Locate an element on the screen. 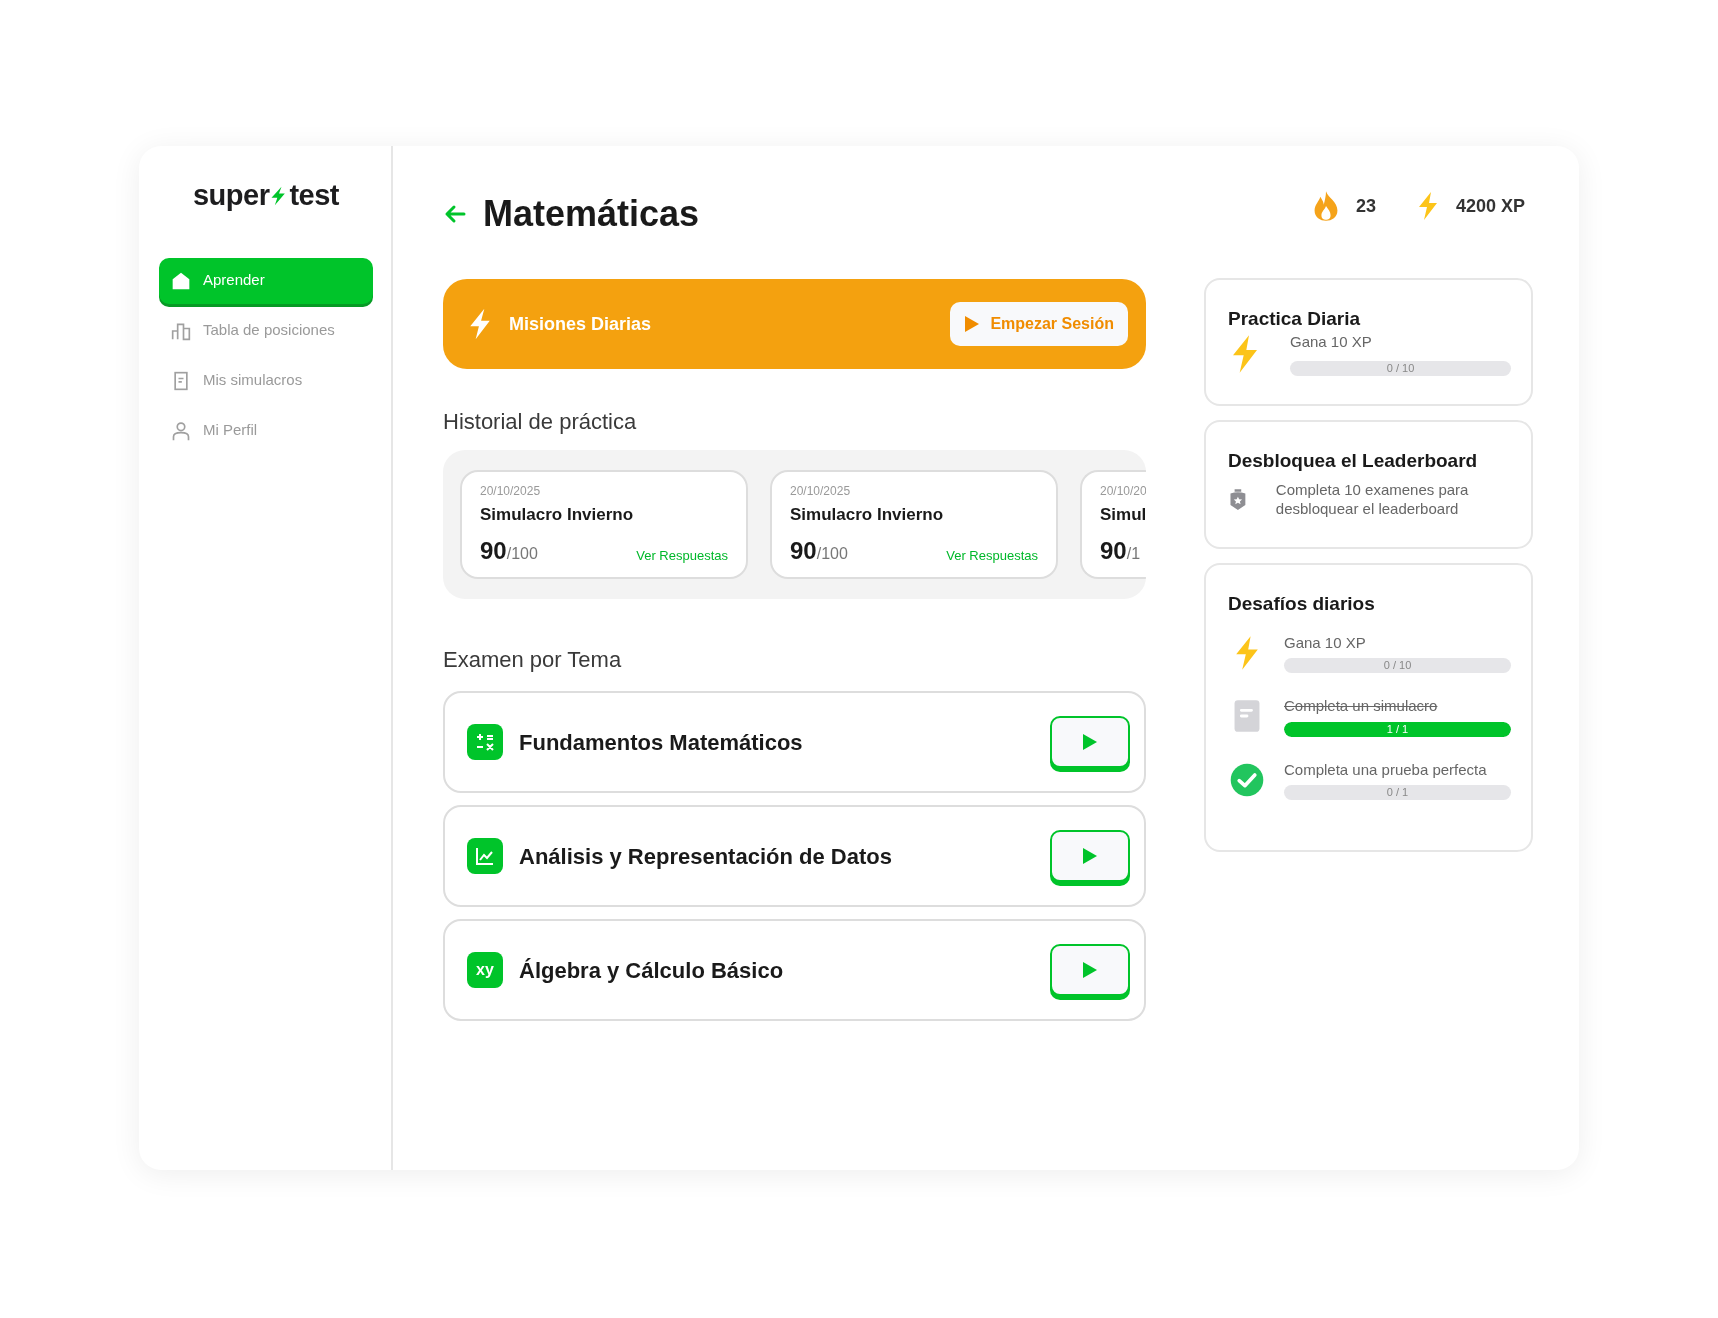 The height and width of the screenshot is (1318, 1718). card-date: 20/10/20 is located at coordinates (1123, 491).